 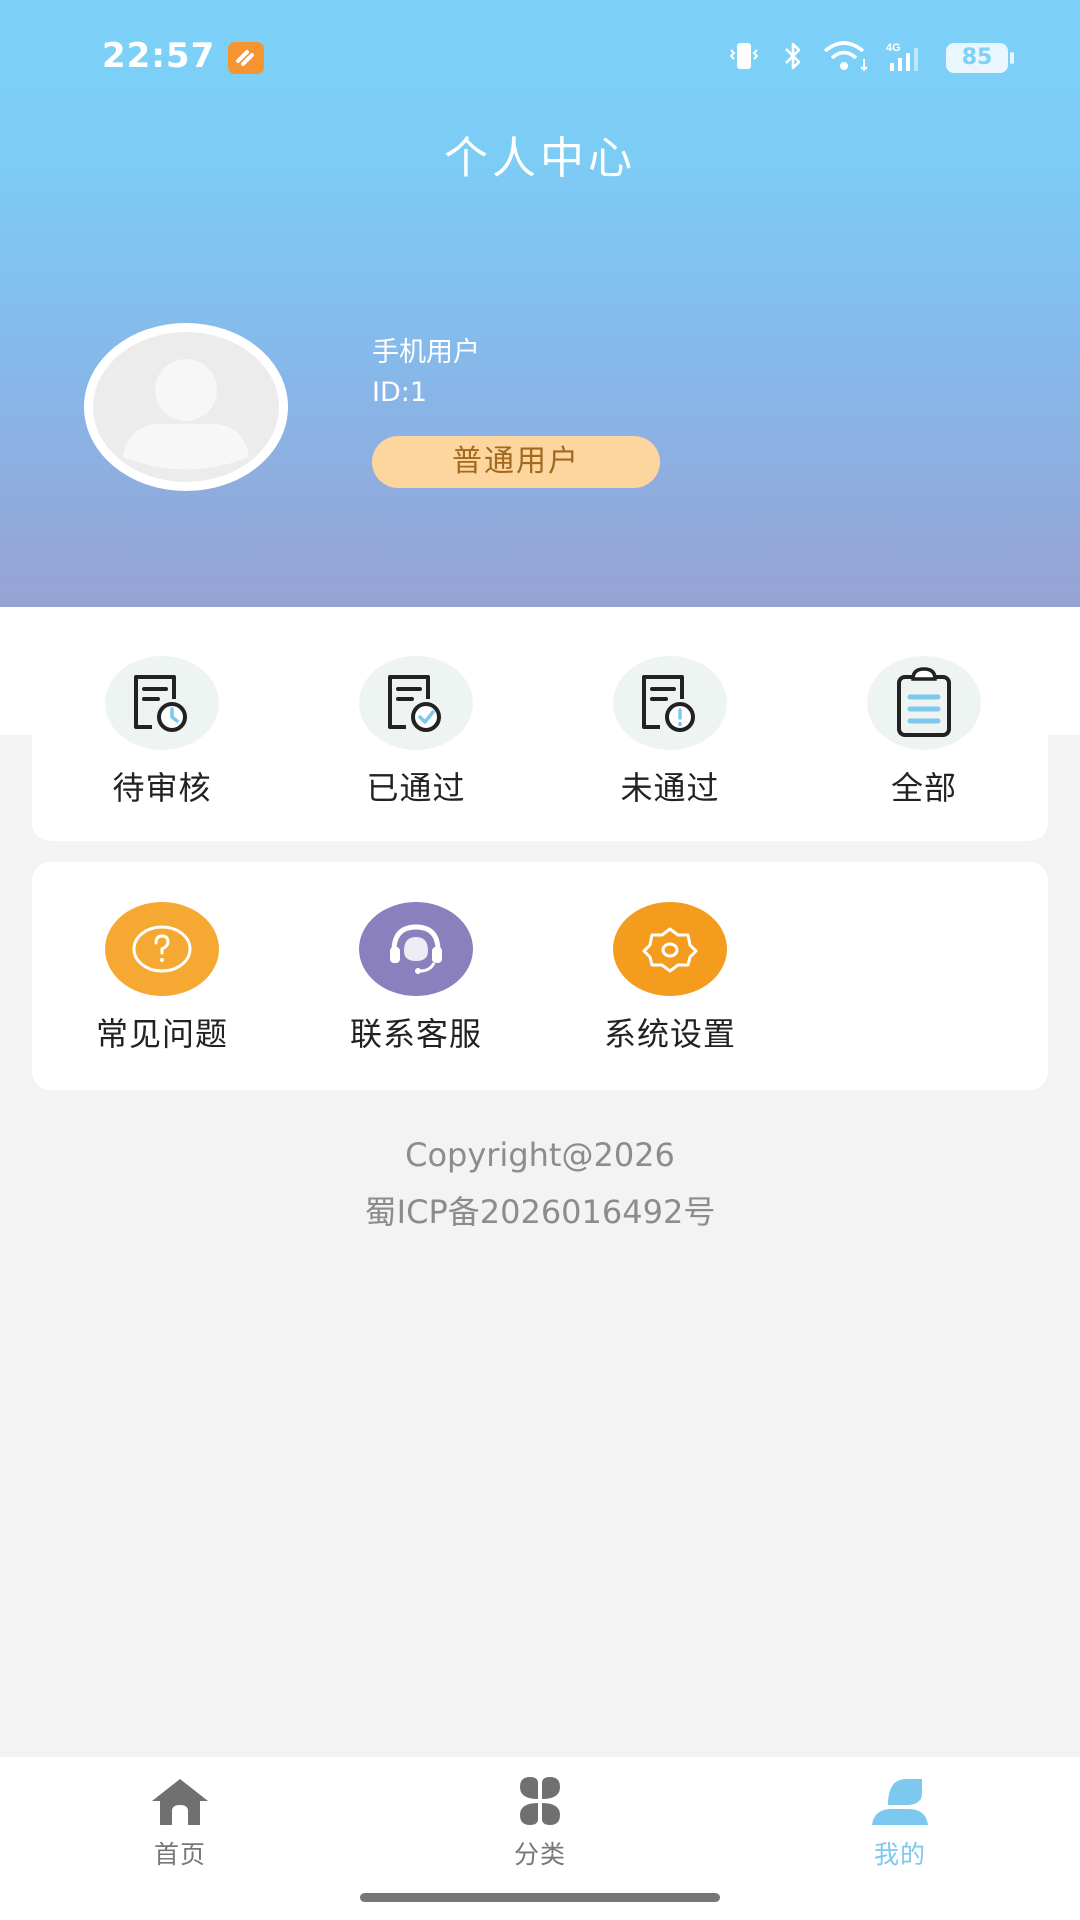 What do you see at coordinates (416, 788) in the screenshot?
I see `order-label: 已通过` at bounding box center [416, 788].